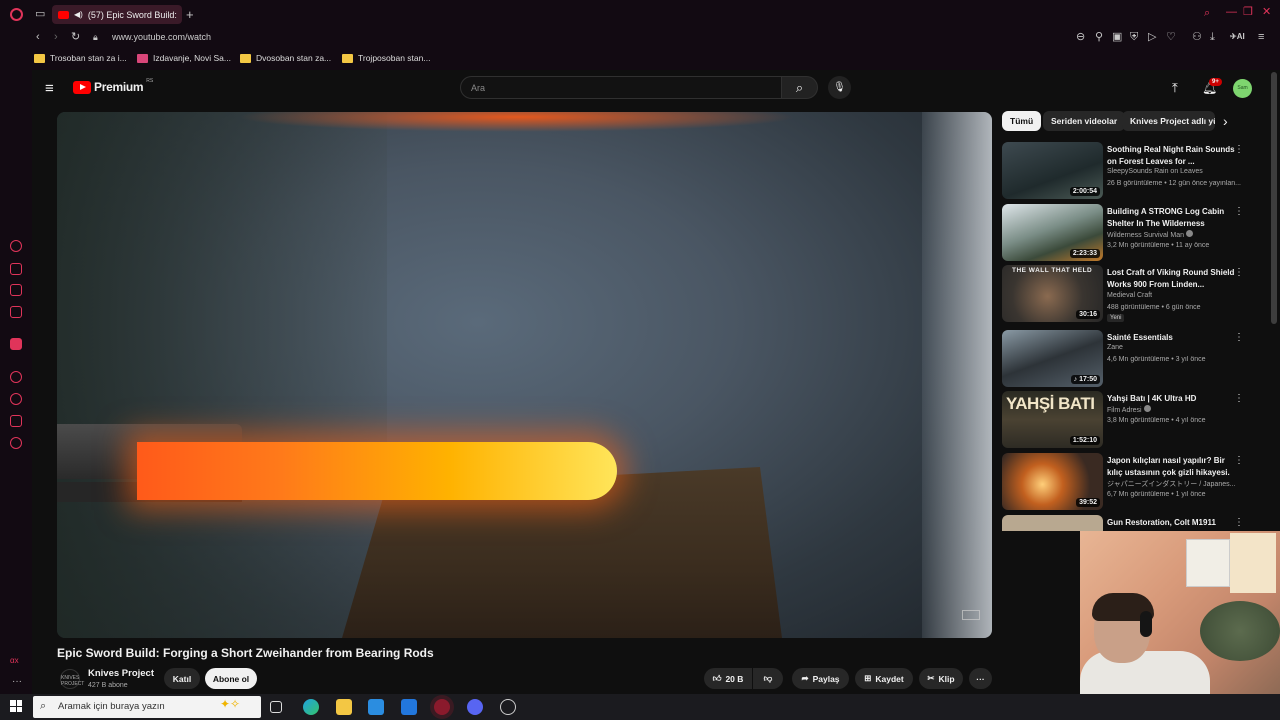 Image resolution: width=1280 pixels, height=720 pixels. I want to click on file-explorer-icon, so click(344, 707).